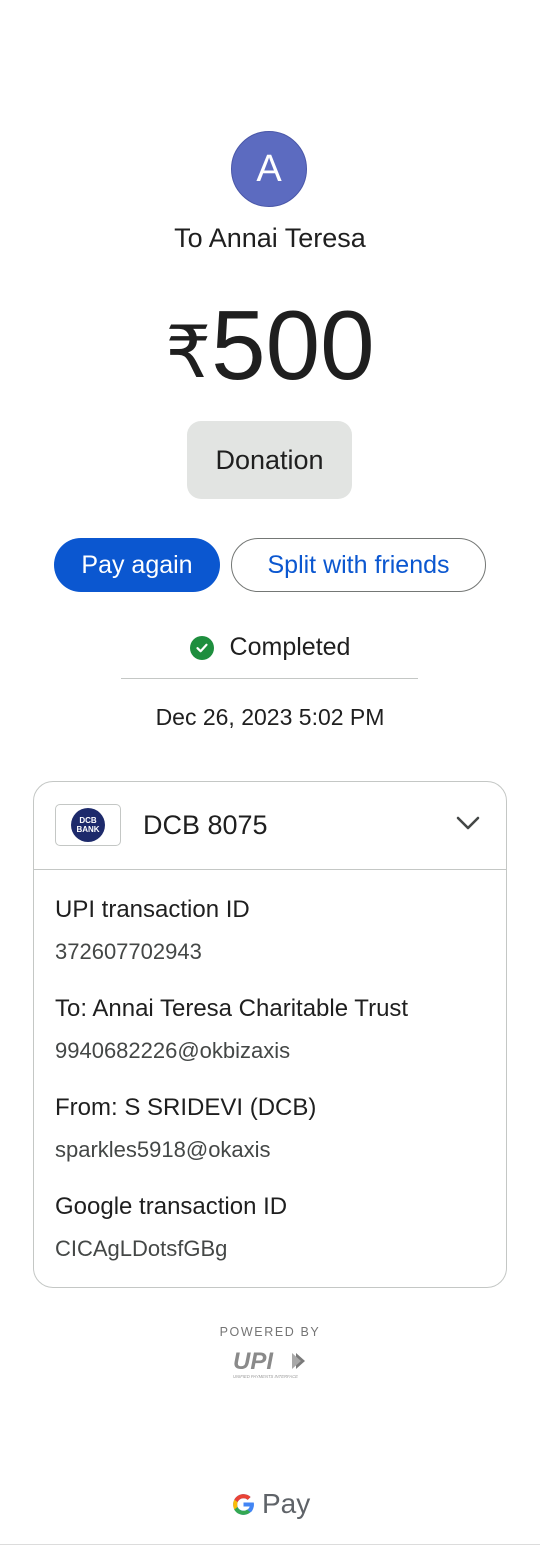 This screenshot has width=540, height=1547. What do you see at coordinates (186, 1107) in the screenshot?
I see `from-label: From: S SRIDEVI (DCB)` at bounding box center [186, 1107].